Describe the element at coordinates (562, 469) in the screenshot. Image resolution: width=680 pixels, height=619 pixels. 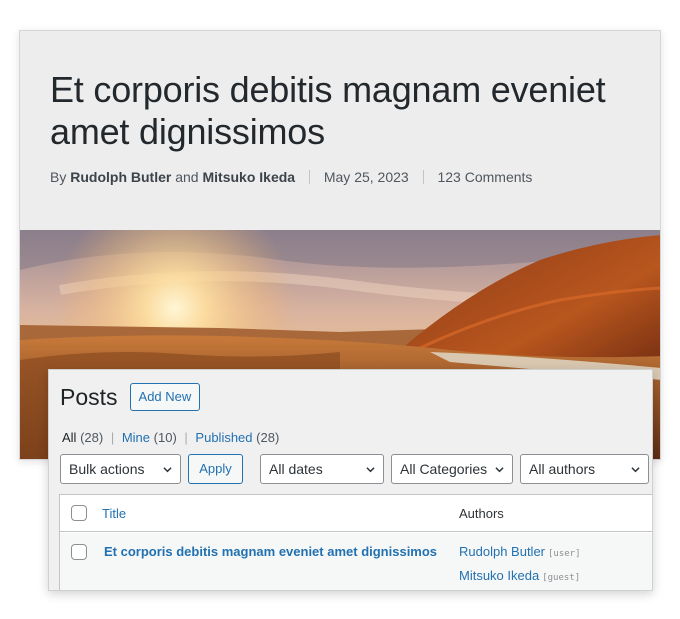
I see `authors-filter-label: All authors` at that location.